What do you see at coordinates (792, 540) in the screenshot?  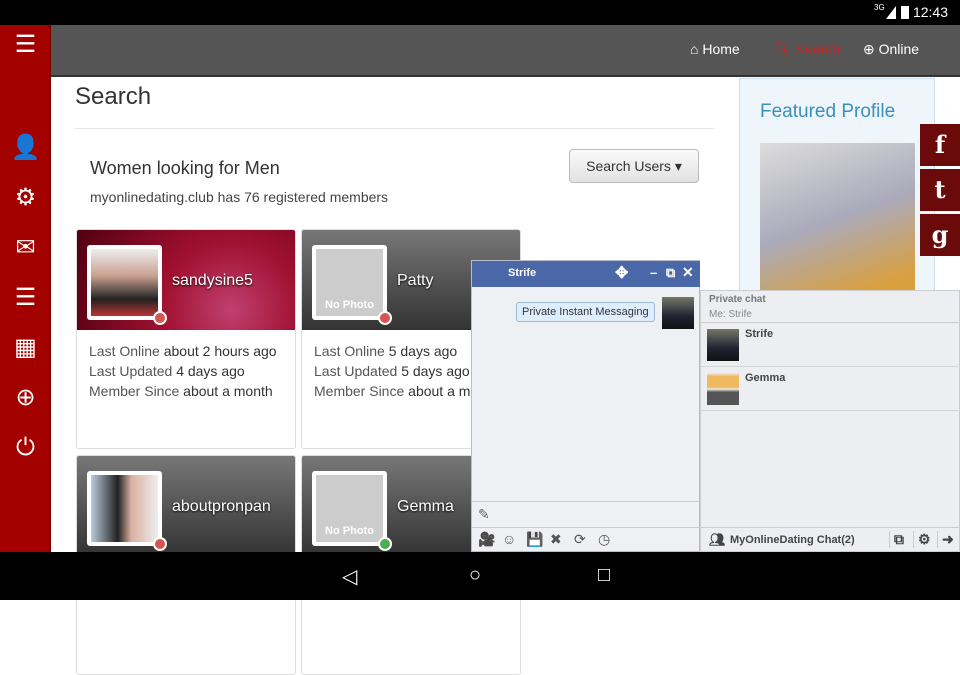 I see `chat-room-label: MyOnlineDating Chat(2)` at bounding box center [792, 540].